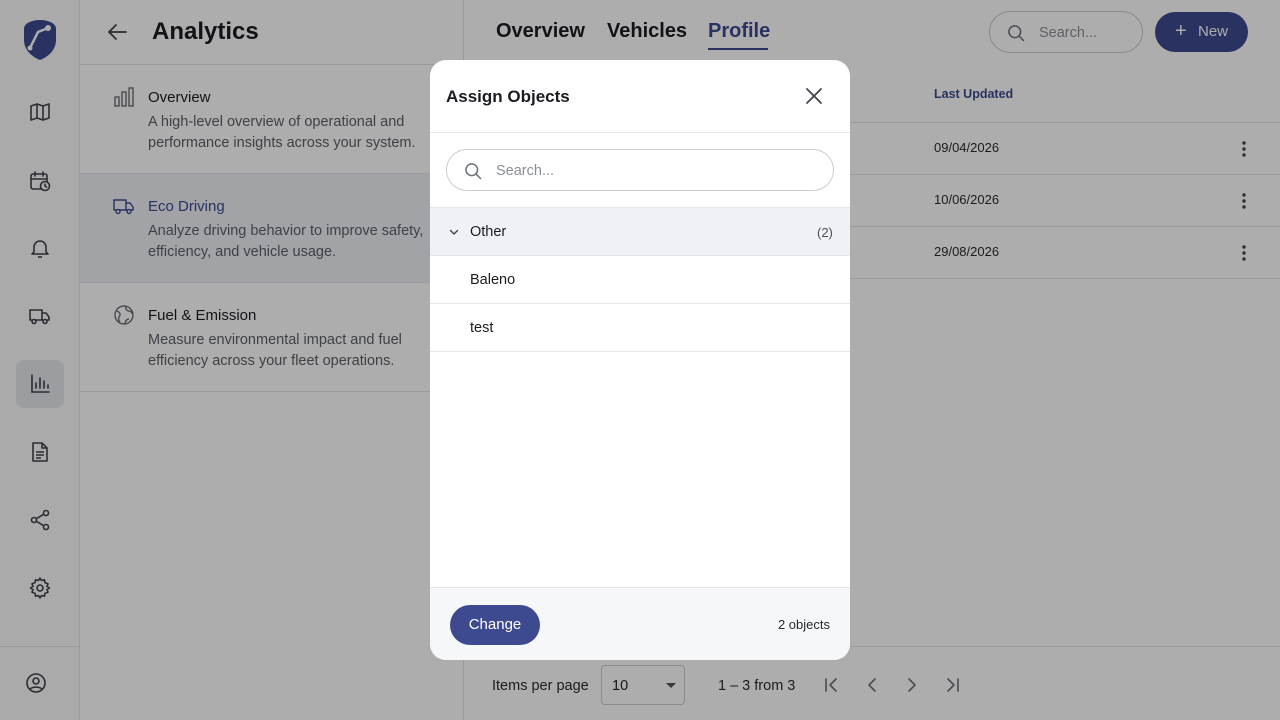  What do you see at coordinates (495, 625) in the screenshot?
I see `change-button: Change` at bounding box center [495, 625].